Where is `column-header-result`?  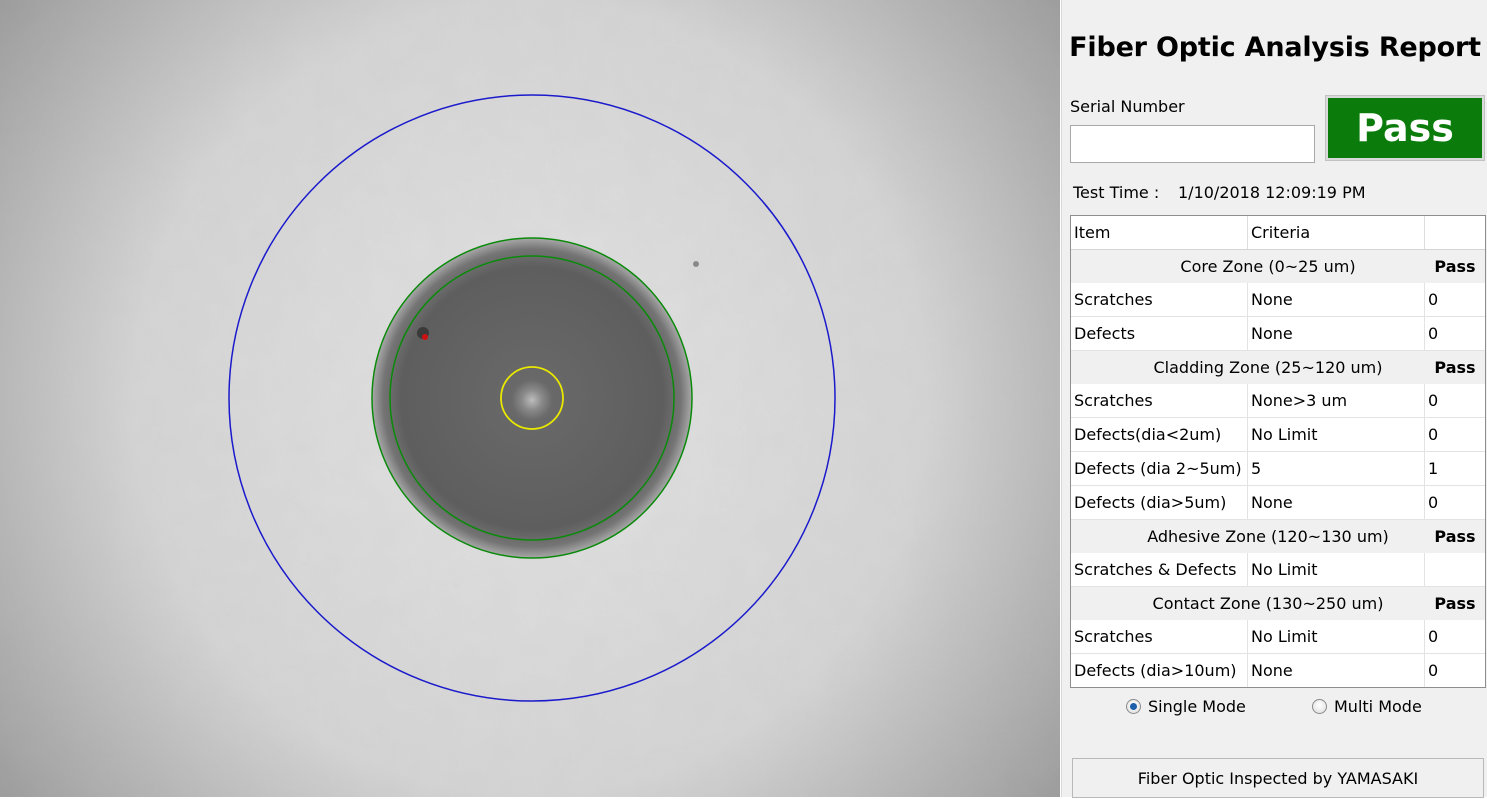 column-header-result is located at coordinates (1455, 232).